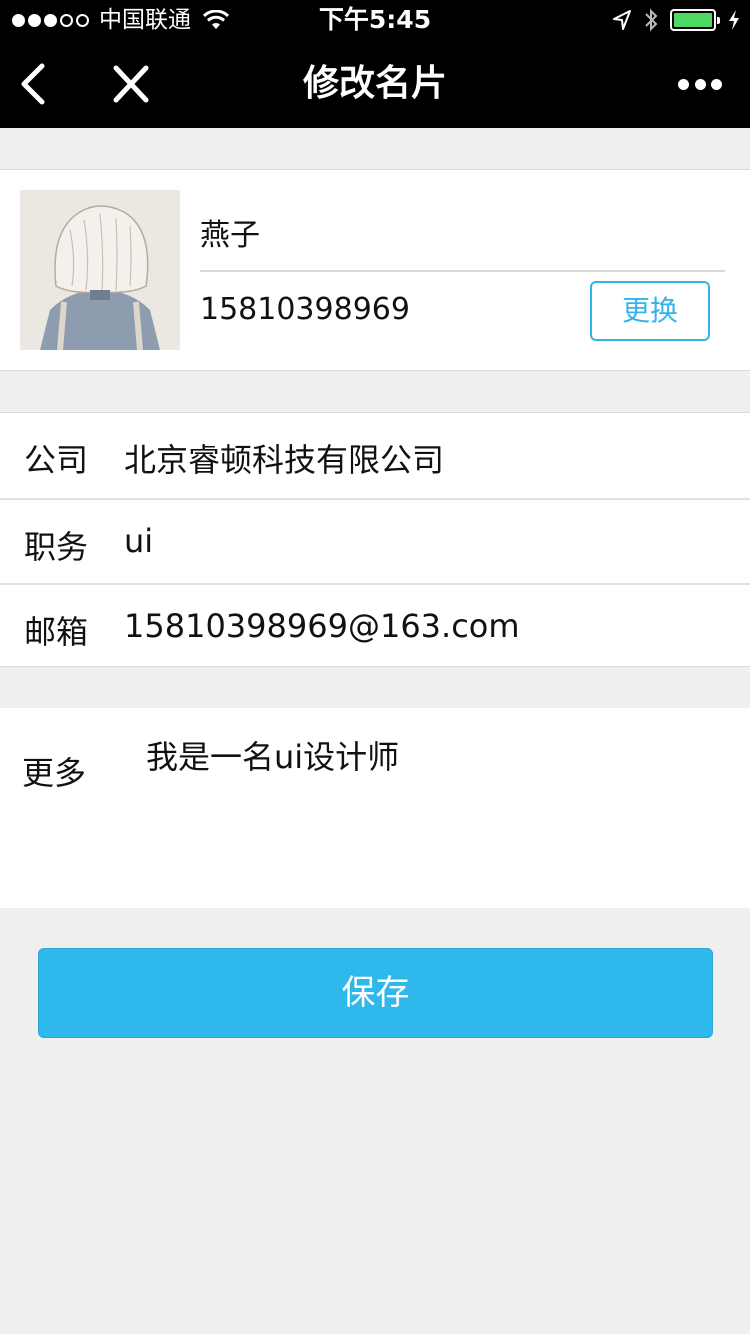 Image resolution: width=750 pixels, height=1334 pixels. What do you see at coordinates (424, 541) in the screenshot?
I see `position-field: ui` at bounding box center [424, 541].